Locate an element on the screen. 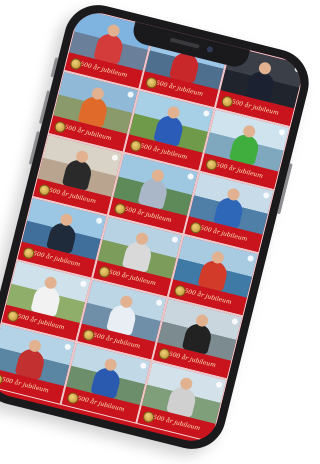 The image size is (320, 464). front-camera-icon is located at coordinates (210, 49).